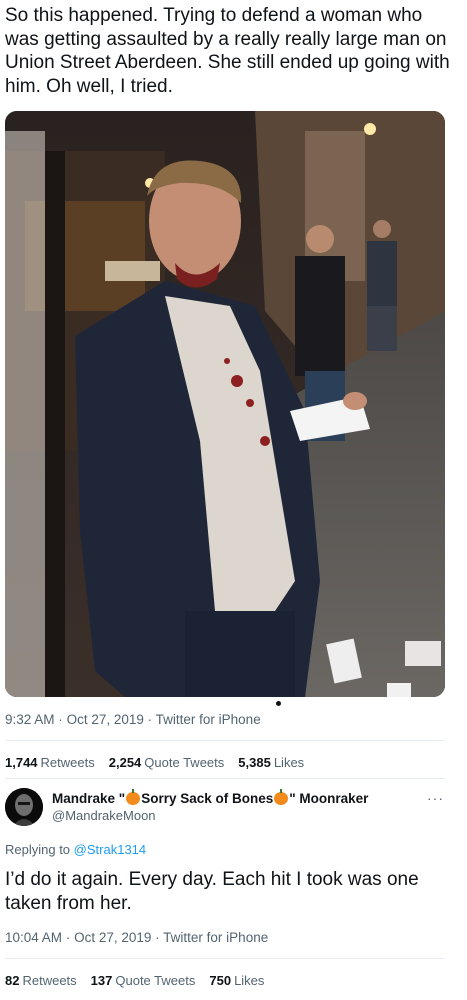 The image size is (467, 1000). What do you see at coordinates (208, 719) in the screenshot?
I see `tweet-source: Twitter for iPhone` at bounding box center [208, 719].